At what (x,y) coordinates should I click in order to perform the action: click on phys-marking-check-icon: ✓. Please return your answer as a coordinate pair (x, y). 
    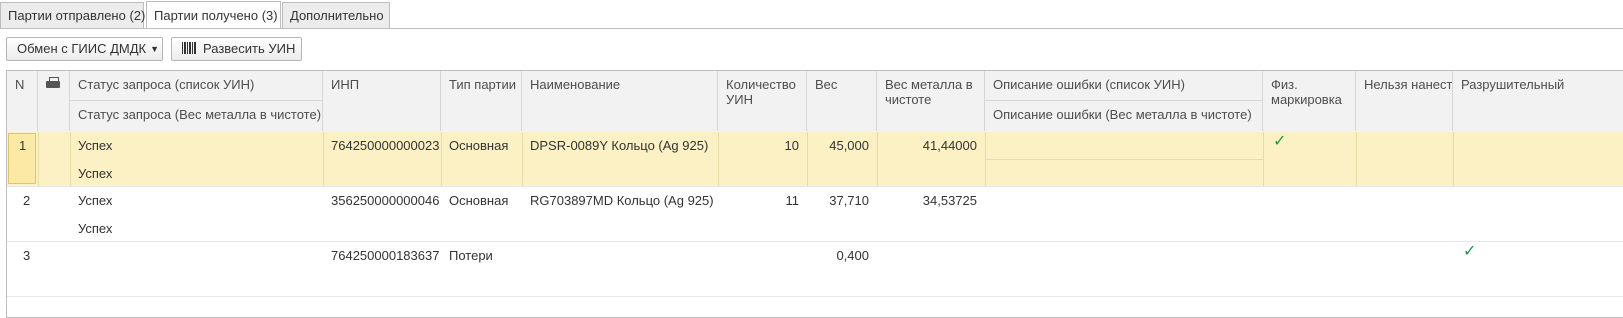
    Looking at the image, I should click on (1279, 142).